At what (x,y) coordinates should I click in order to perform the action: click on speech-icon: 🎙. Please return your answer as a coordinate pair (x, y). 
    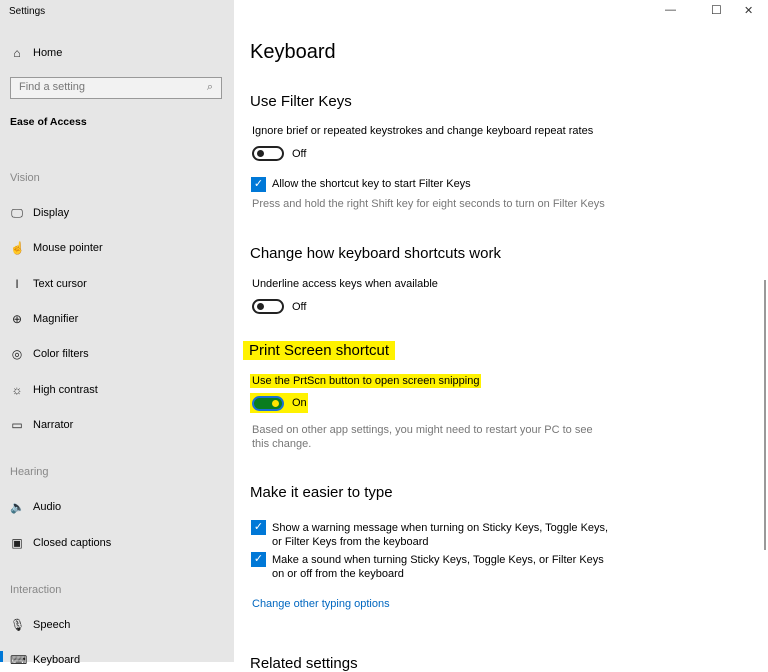
    Looking at the image, I should click on (18, 625).